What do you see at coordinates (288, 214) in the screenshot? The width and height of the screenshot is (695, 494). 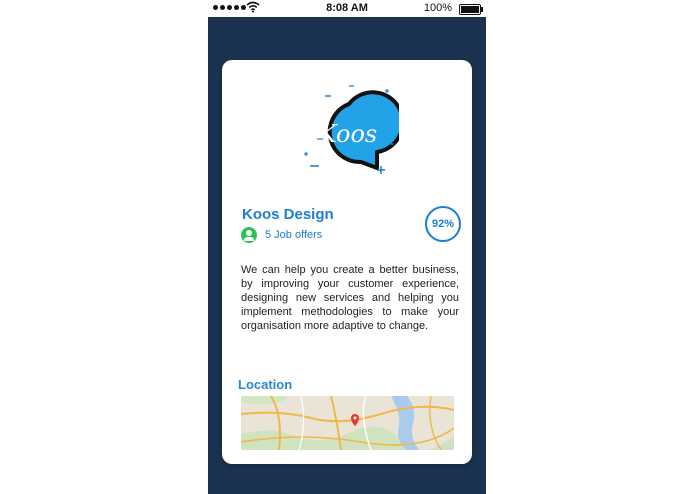 I see `company-name: Koos Design` at bounding box center [288, 214].